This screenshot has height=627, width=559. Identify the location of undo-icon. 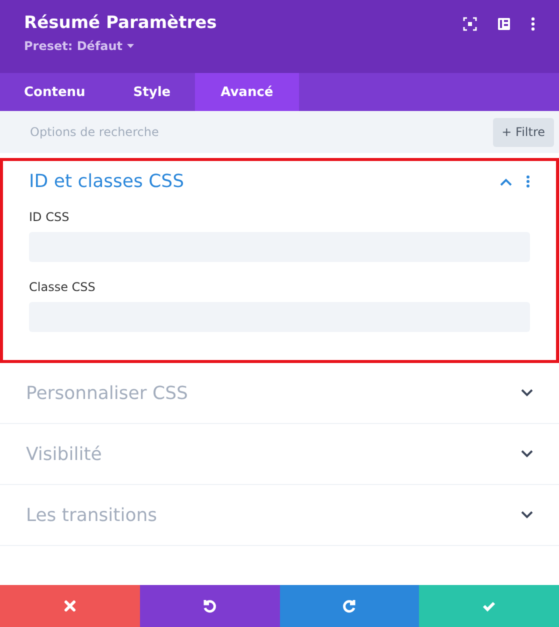
(210, 606).